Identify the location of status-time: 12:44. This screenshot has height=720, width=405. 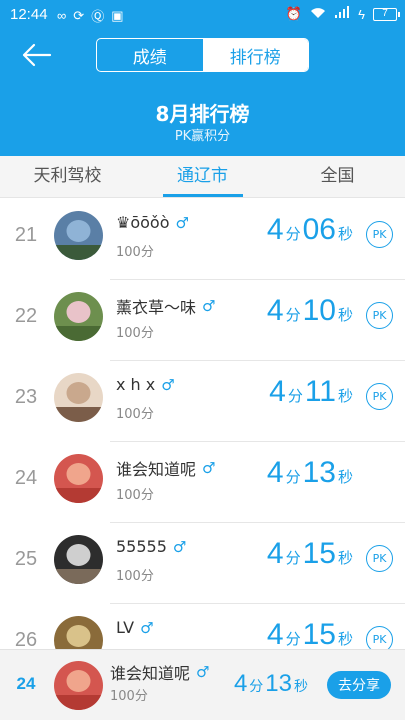
(29, 14).